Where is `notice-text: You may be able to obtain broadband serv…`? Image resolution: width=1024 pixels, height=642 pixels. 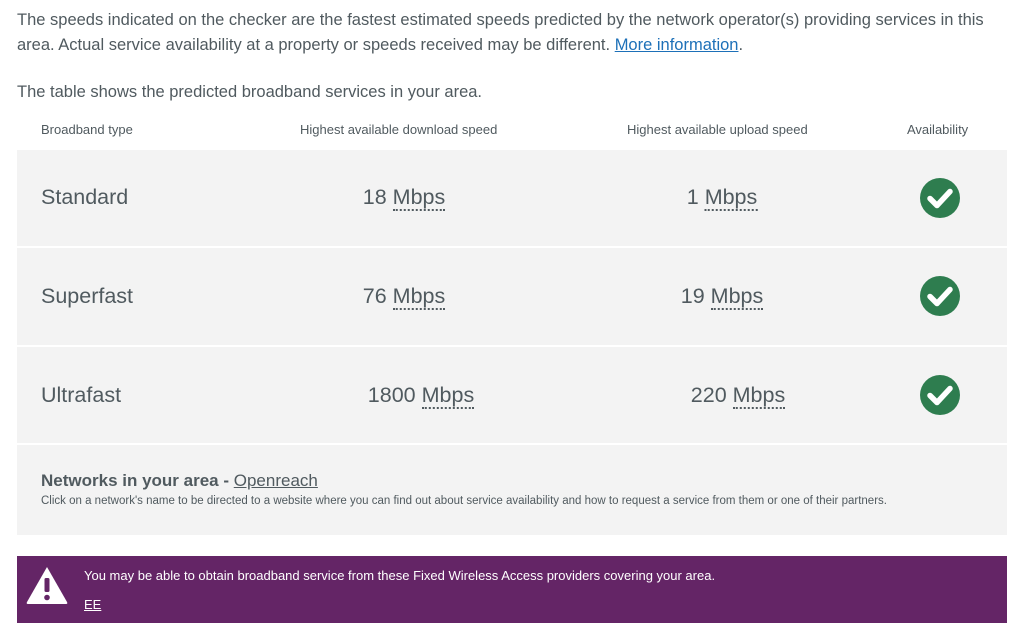
notice-text: You may be able to obtain broadband serv… is located at coordinates (400, 575).